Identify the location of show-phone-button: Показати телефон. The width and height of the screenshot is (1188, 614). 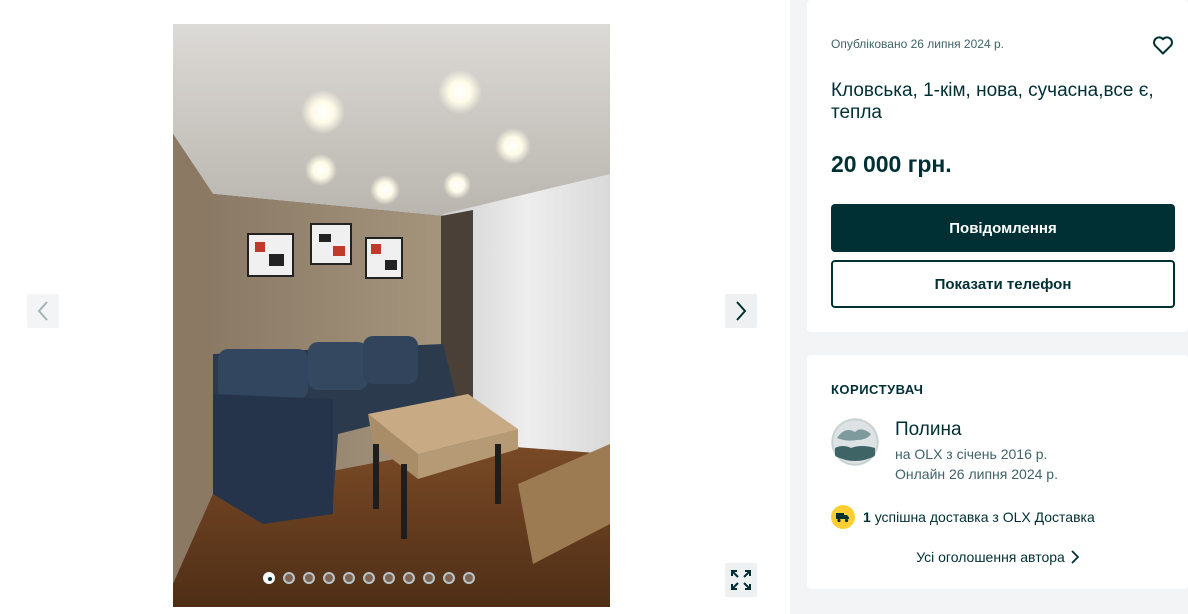
(1003, 284).